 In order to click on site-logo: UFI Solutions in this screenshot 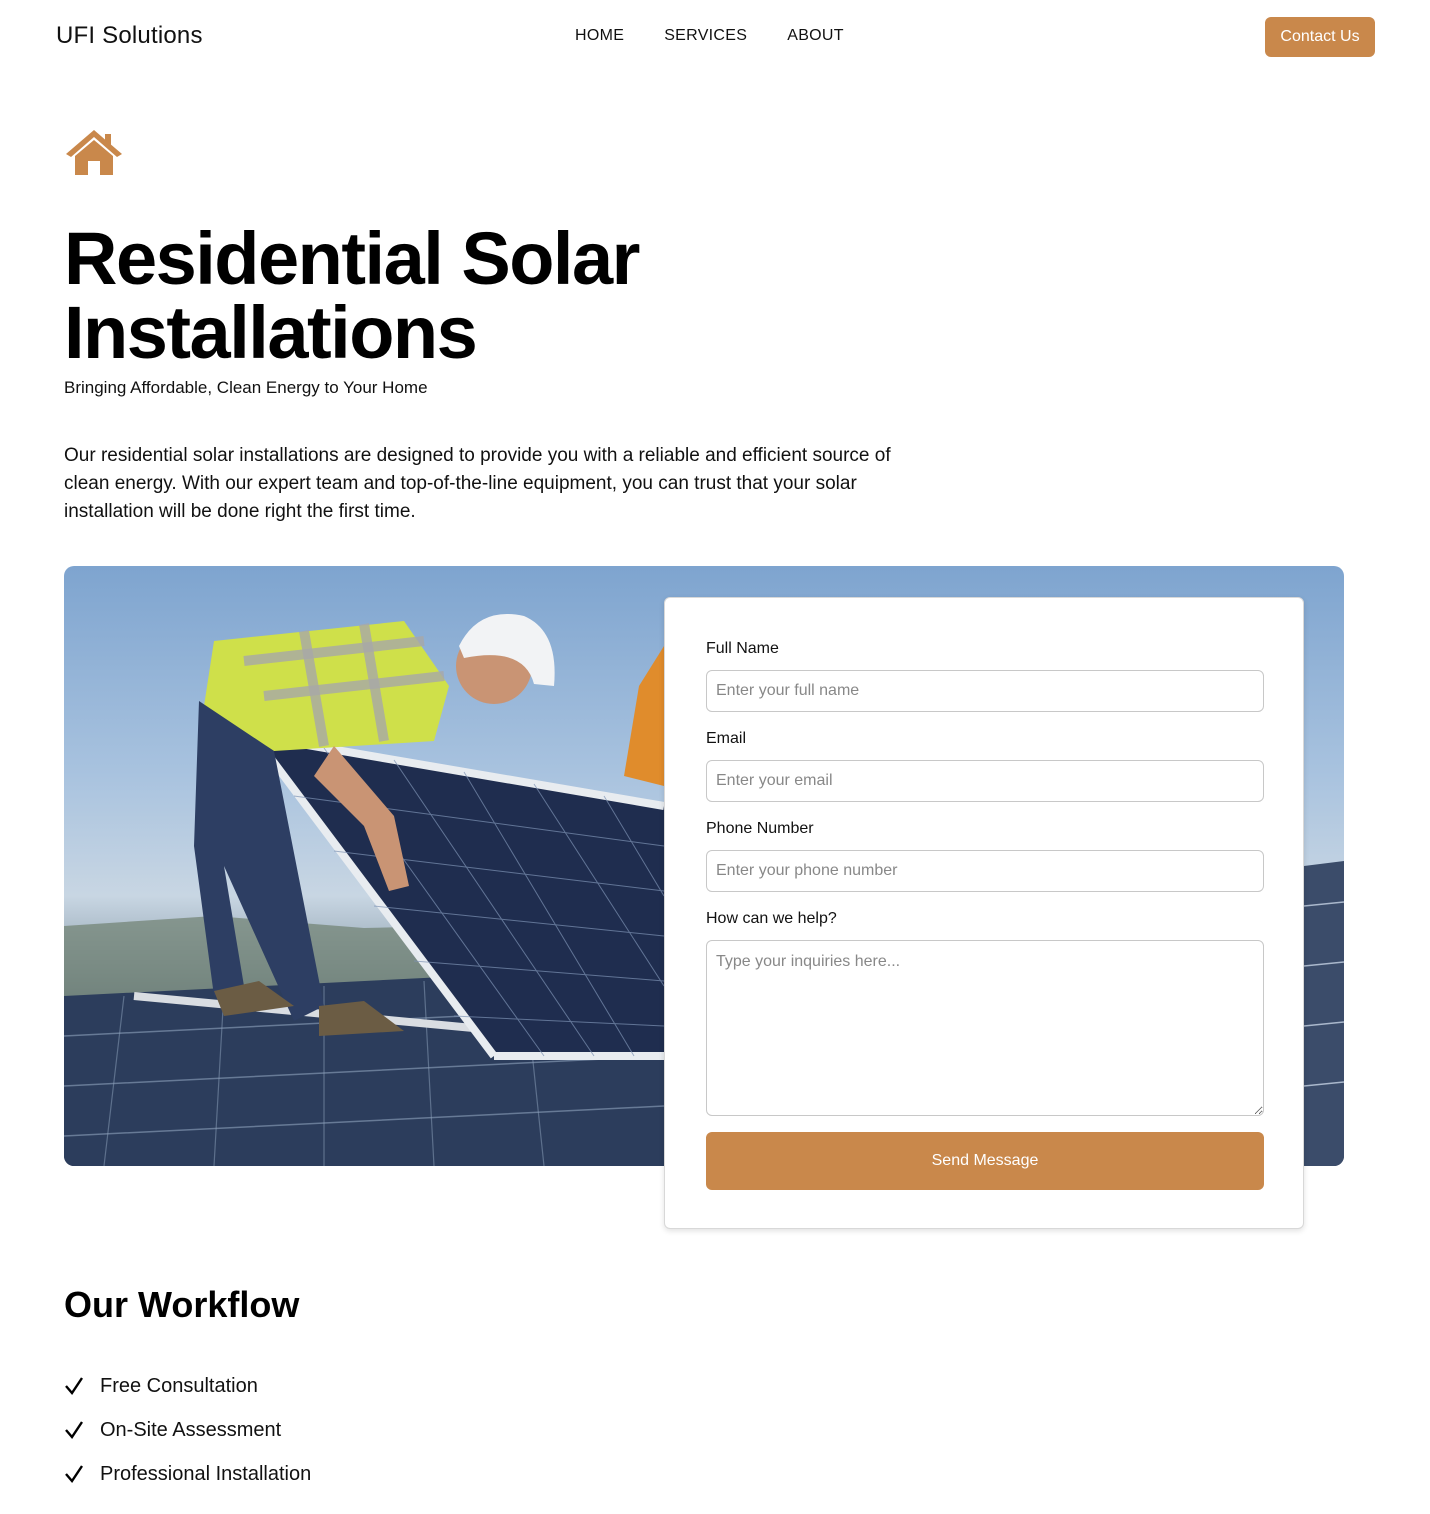, I will do `click(129, 36)`.